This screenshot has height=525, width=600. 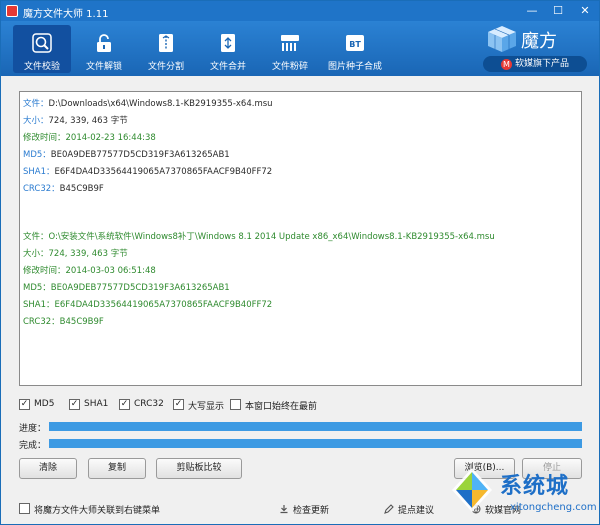 I want to click on checkbox-label: 大写显示, so click(x=206, y=407).